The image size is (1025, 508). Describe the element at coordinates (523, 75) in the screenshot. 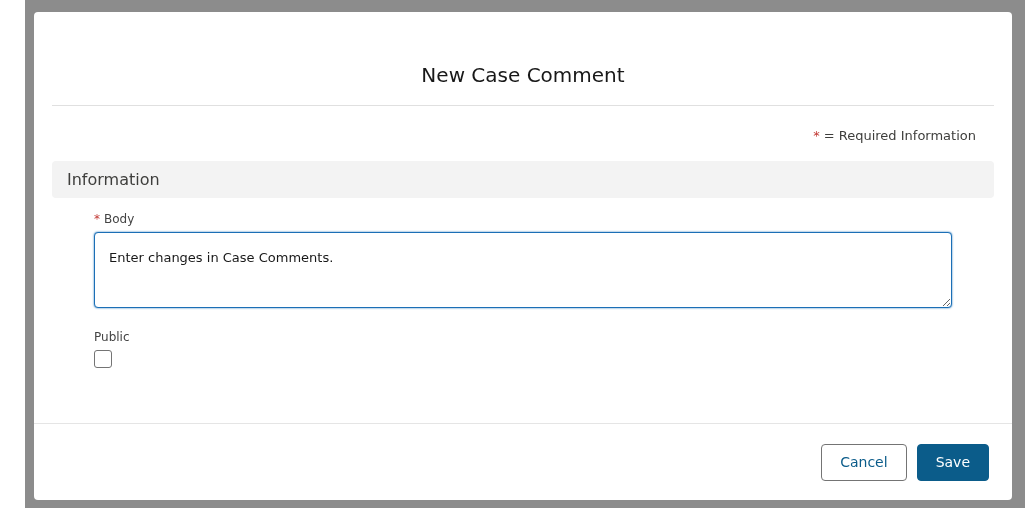

I see `modal-title: New Case Comment` at that location.